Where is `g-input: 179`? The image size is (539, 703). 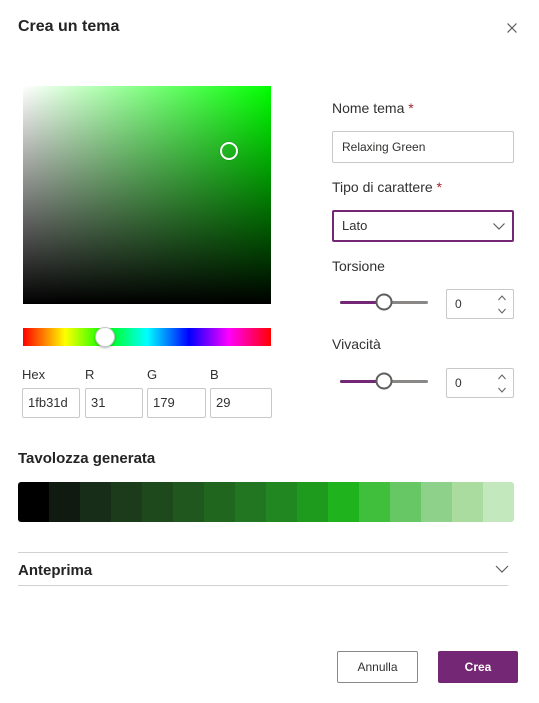
g-input: 179 is located at coordinates (176, 403).